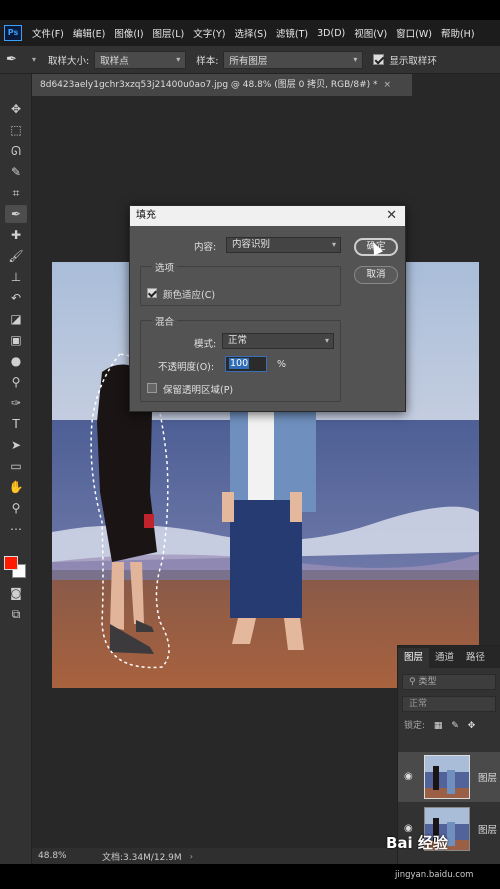  I want to click on eraser-tool-icon: ◪, so click(16, 319).